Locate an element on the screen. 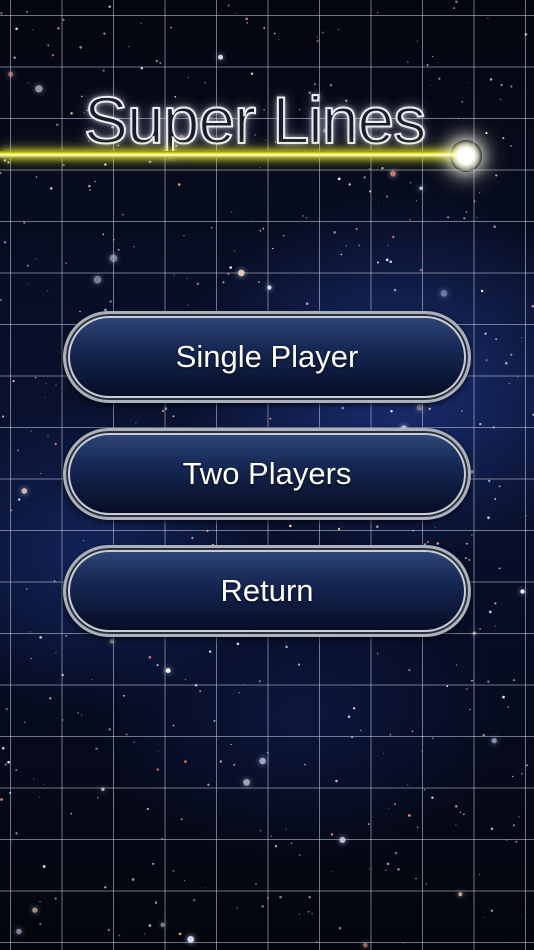  return-button: Return is located at coordinates (267, 591).